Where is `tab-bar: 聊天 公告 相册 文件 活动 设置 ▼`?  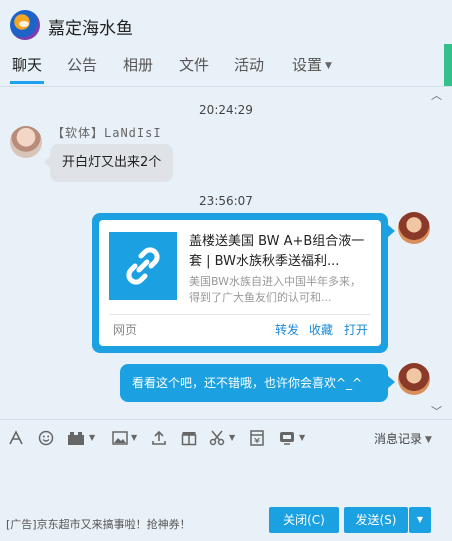 tab-bar: 聊天 公告 相册 文件 活动 设置 ▼ is located at coordinates (220, 69).